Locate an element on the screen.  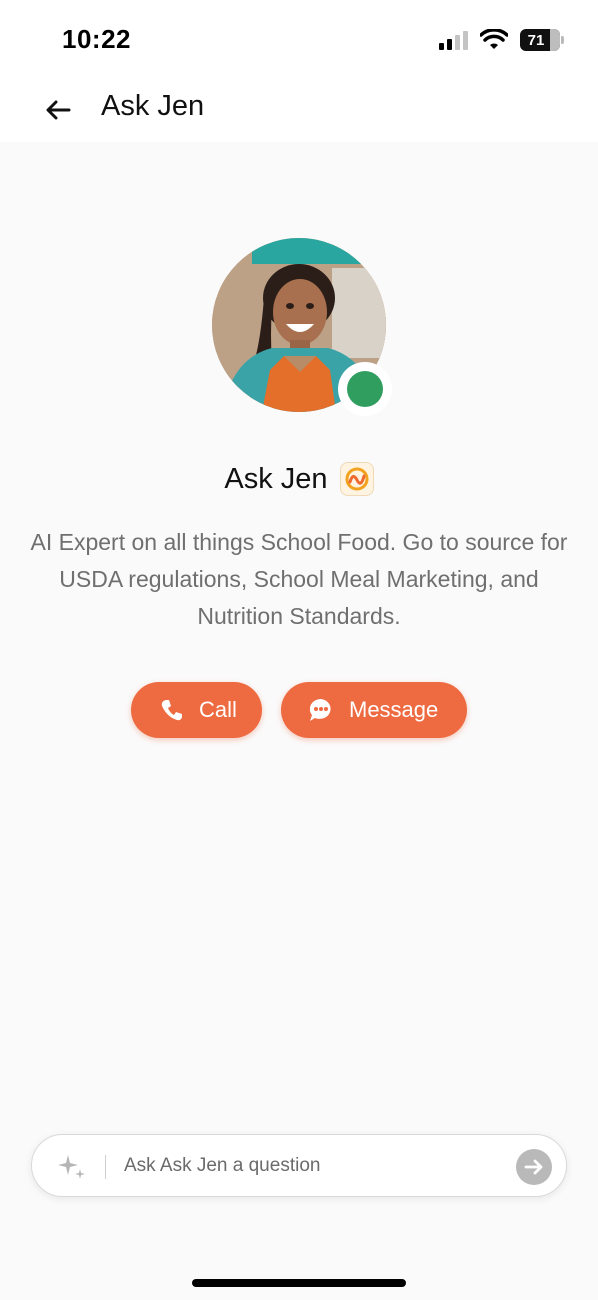
status-bar: 10:22 71 is located at coordinates (299, 39).